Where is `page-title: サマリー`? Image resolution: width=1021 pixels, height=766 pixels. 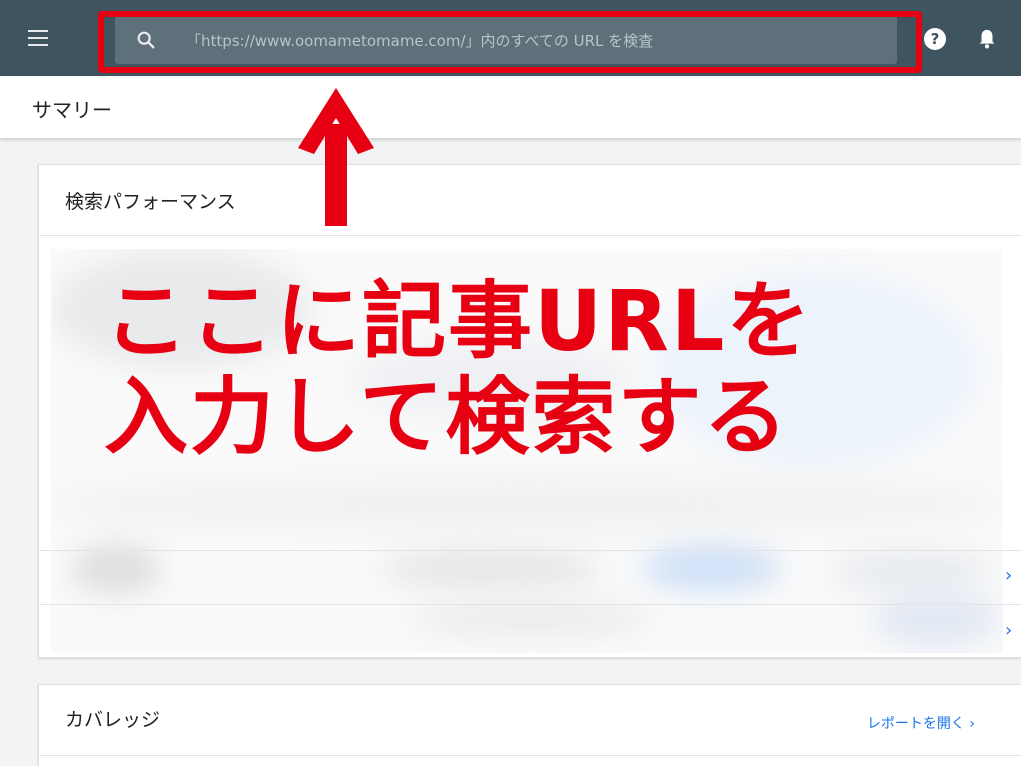
page-title: サマリー is located at coordinates (72, 110).